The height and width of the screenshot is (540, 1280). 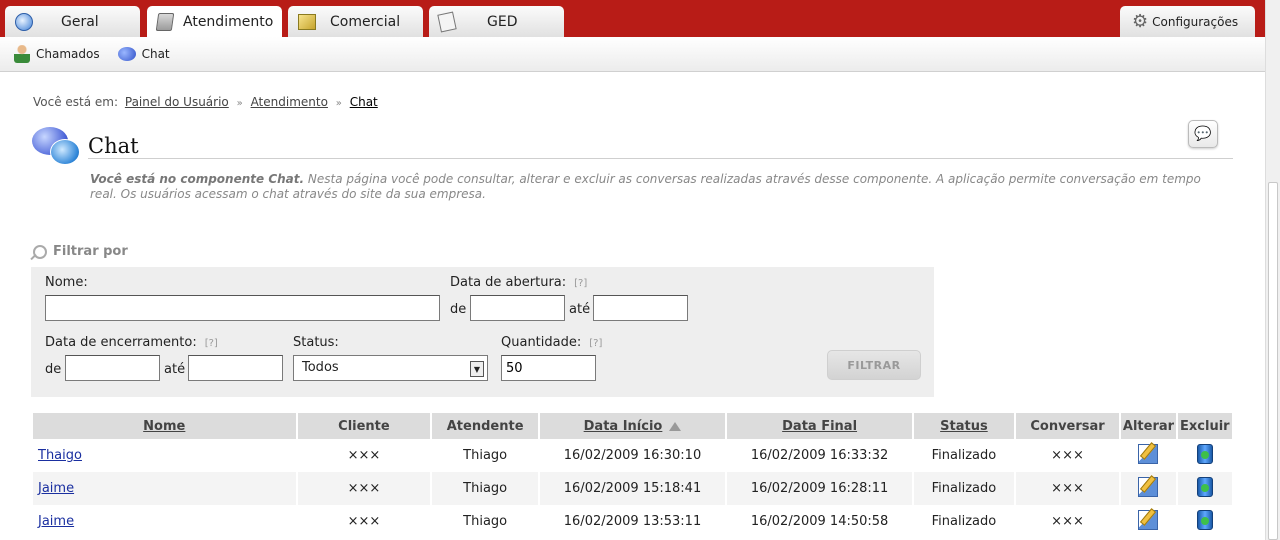 I want to click on configuracoes-button: ⚙ Configurações, so click(x=1187, y=21).